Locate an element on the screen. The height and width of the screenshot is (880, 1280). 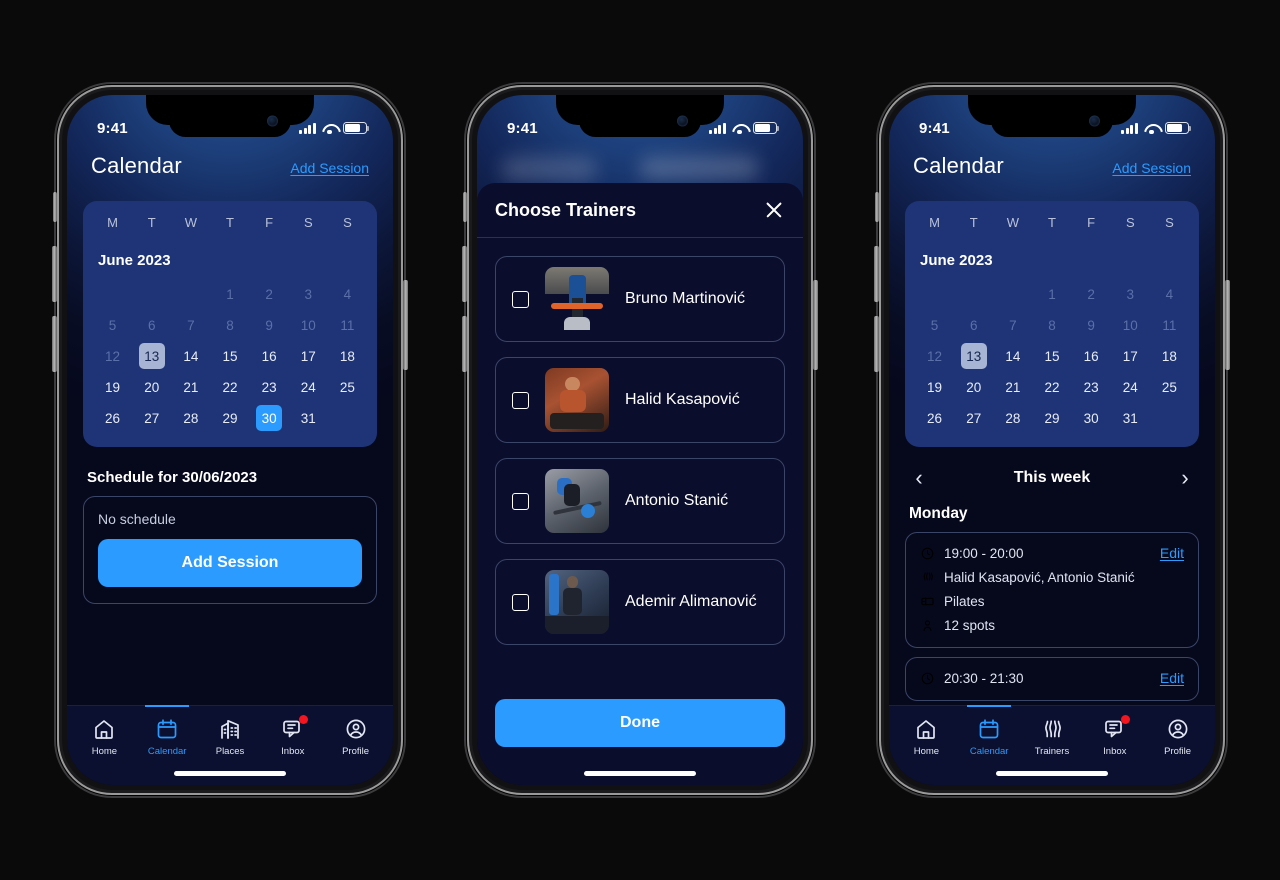
trainer-list-item: Ademir Alimanović is located at coordinates (640, 602).